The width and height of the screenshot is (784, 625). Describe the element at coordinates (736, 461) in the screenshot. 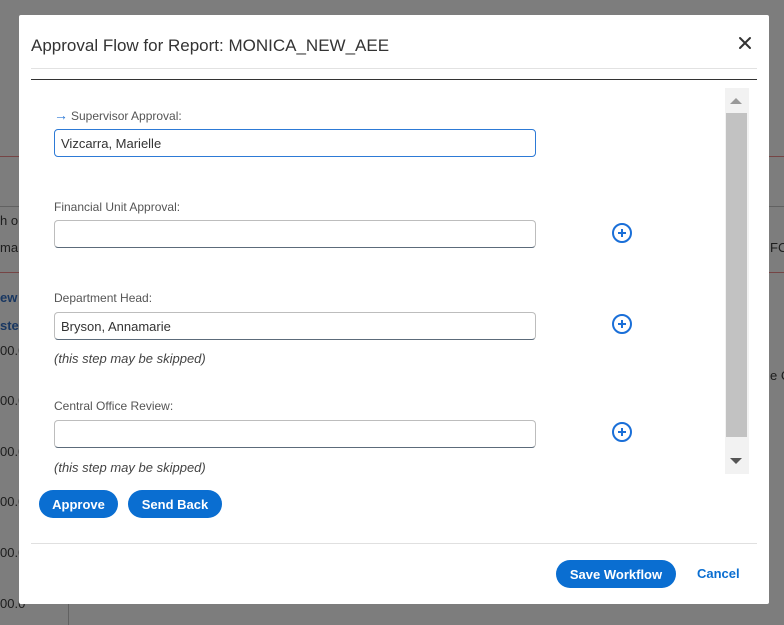

I see `scroll-down-icon` at that location.